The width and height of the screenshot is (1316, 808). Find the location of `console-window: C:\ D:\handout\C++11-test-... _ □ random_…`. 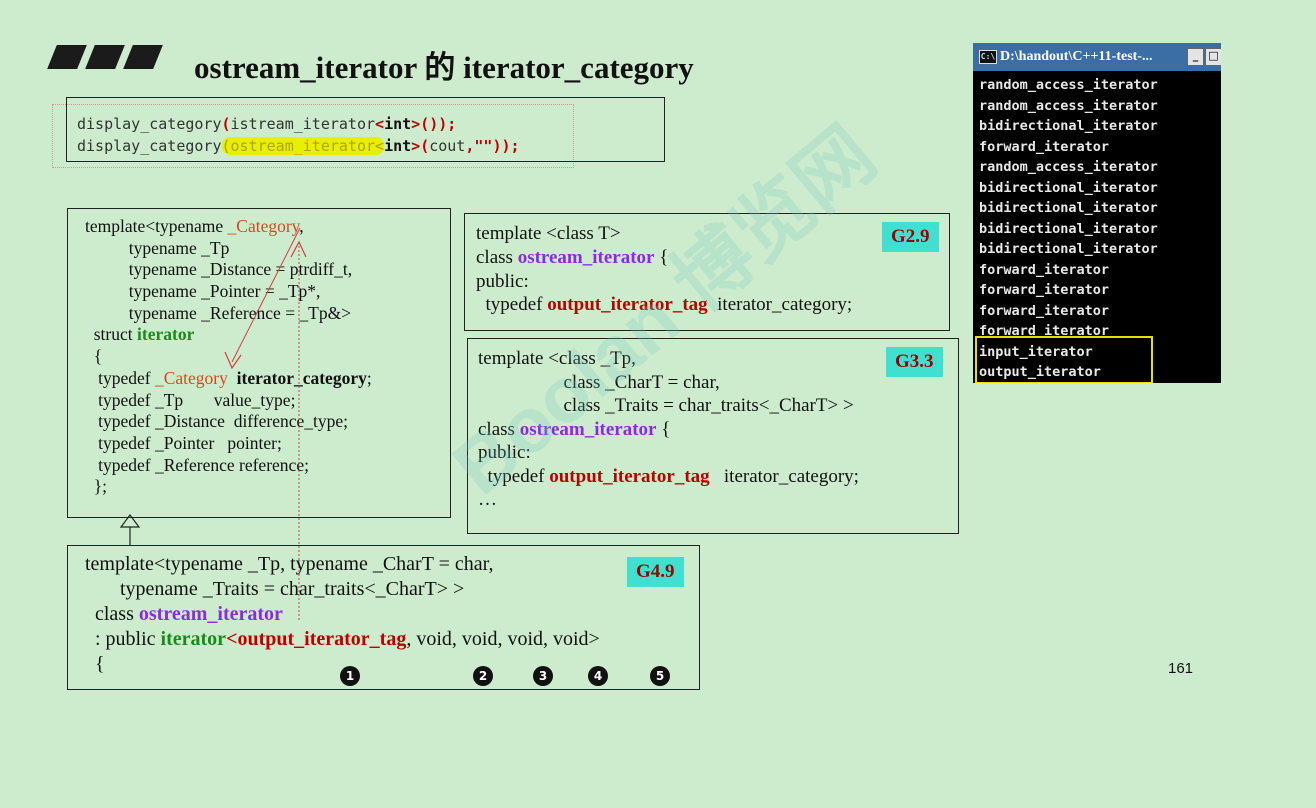

console-window: C:\ D:\handout\C++11-test-... _ □ random_… is located at coordinates (1097, 213).